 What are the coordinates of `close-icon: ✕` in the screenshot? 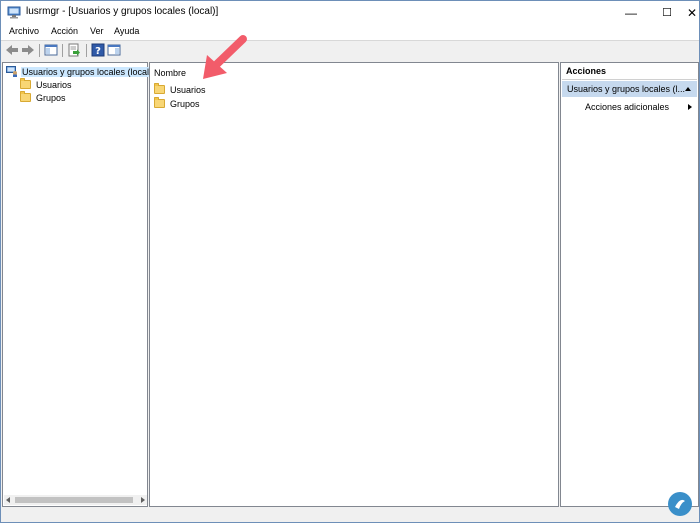 It's located at (692, 12).